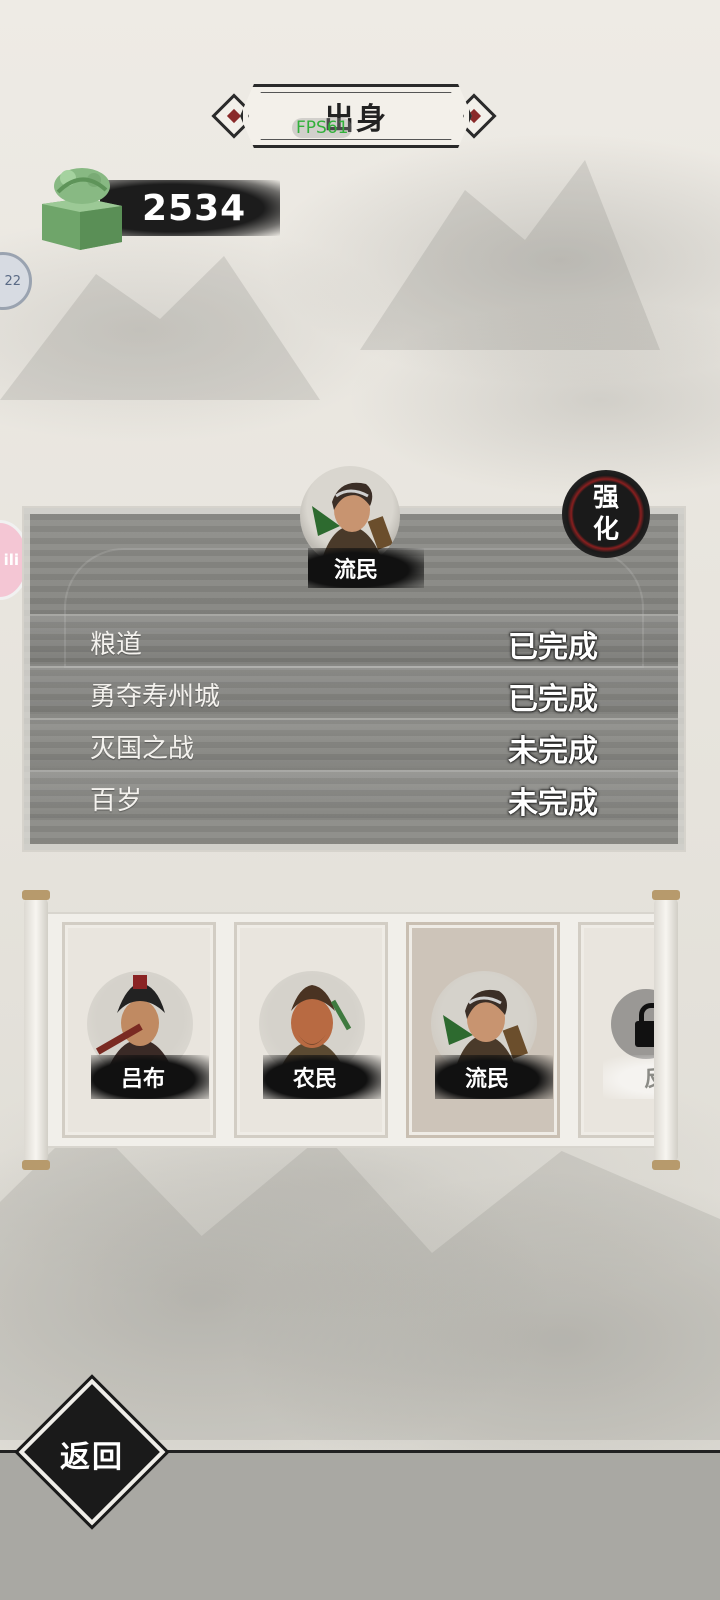  What do you see at coordinates (606, 514) in the screenshot?
I see `enhance-button: 强 化` at bounding box center [606, 514].